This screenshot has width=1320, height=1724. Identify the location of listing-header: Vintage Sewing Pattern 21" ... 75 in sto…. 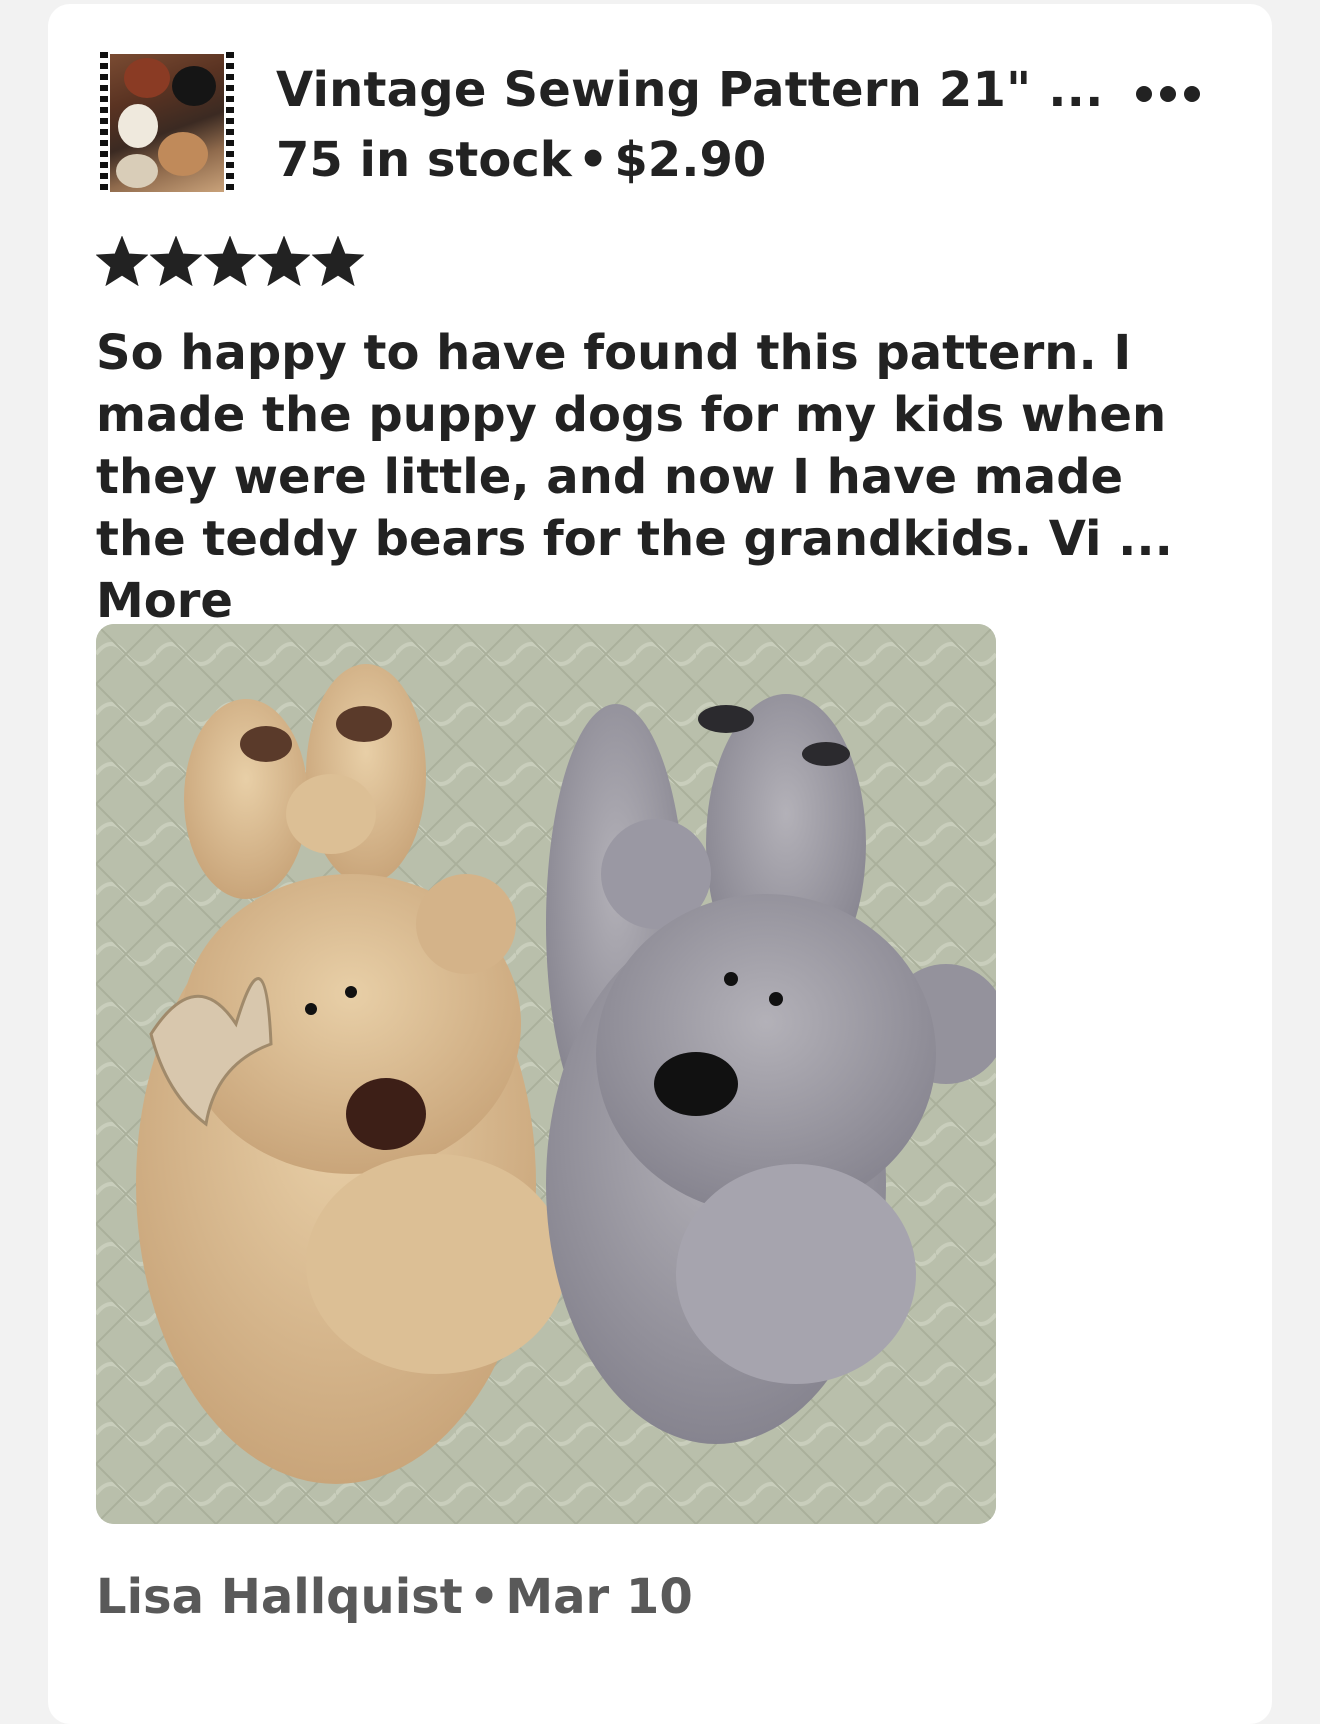
(660, 127).